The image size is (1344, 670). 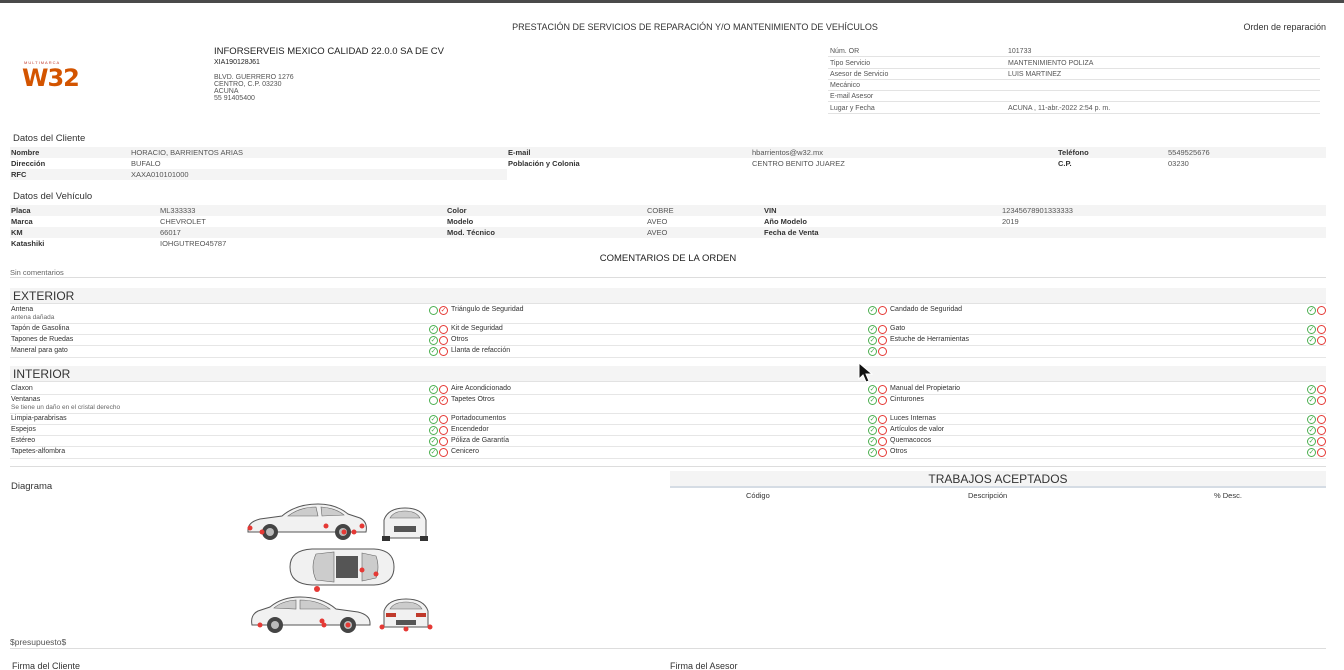 I want to click on car-front-diagram, so click(x=405, y=522).